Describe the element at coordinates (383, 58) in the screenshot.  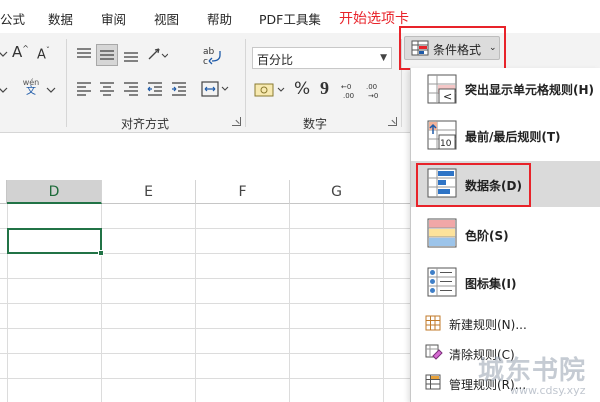
I see `chevron-down-icon: ▼` at that location.